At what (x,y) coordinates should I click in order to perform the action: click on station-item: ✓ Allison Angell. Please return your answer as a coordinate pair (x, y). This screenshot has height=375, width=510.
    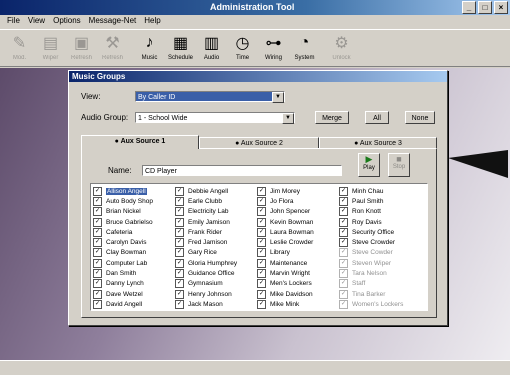
    Looking at the image, I should click on (134, 191).